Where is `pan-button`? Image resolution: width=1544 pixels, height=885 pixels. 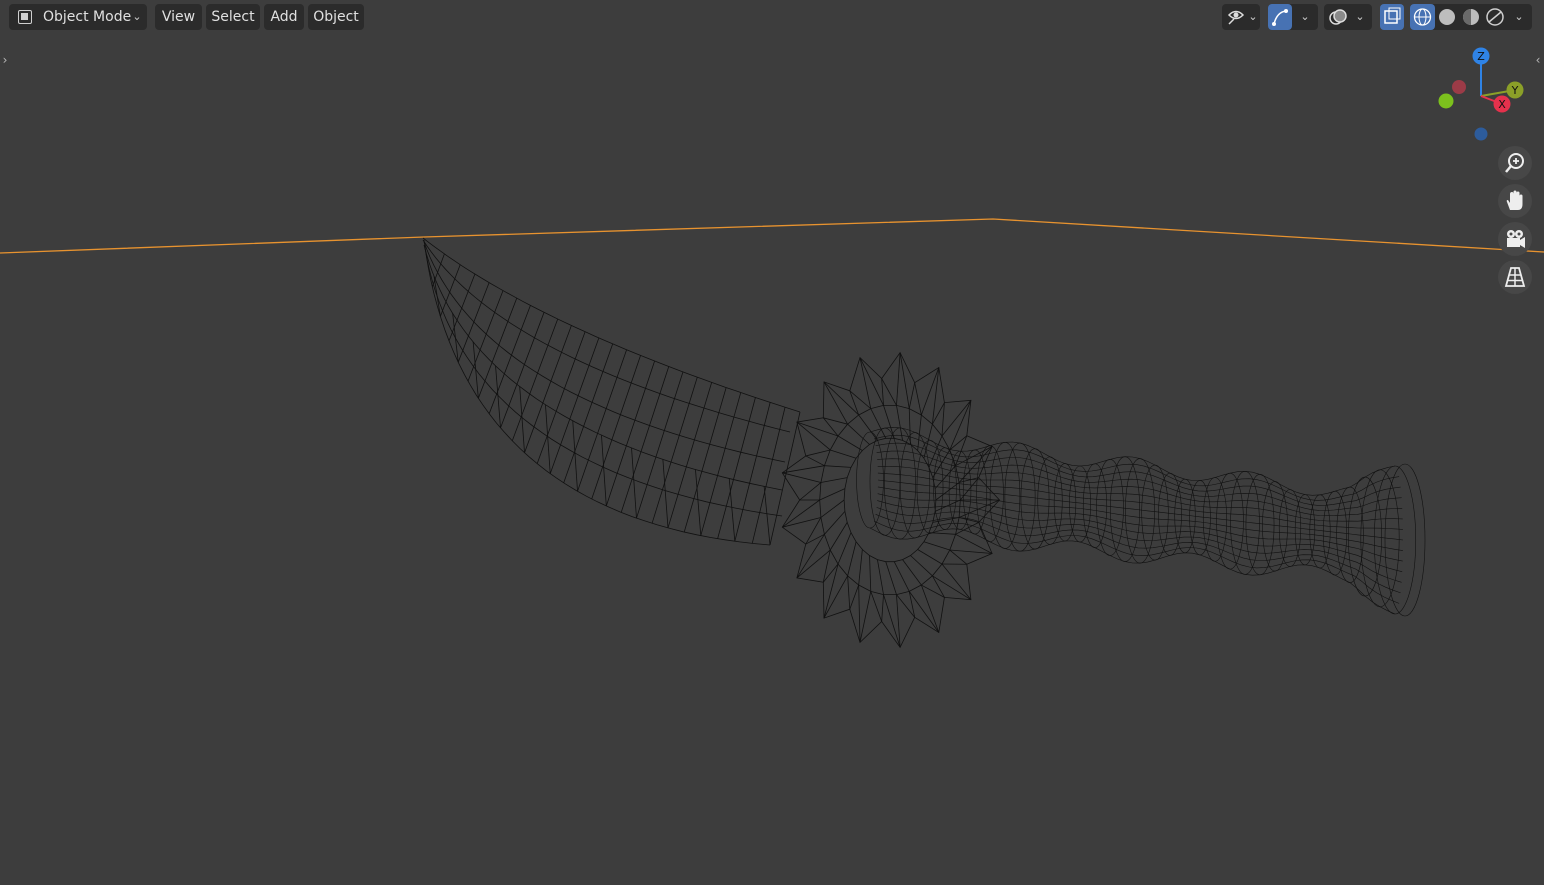
pan-button is located at coordinates (1515, 201).